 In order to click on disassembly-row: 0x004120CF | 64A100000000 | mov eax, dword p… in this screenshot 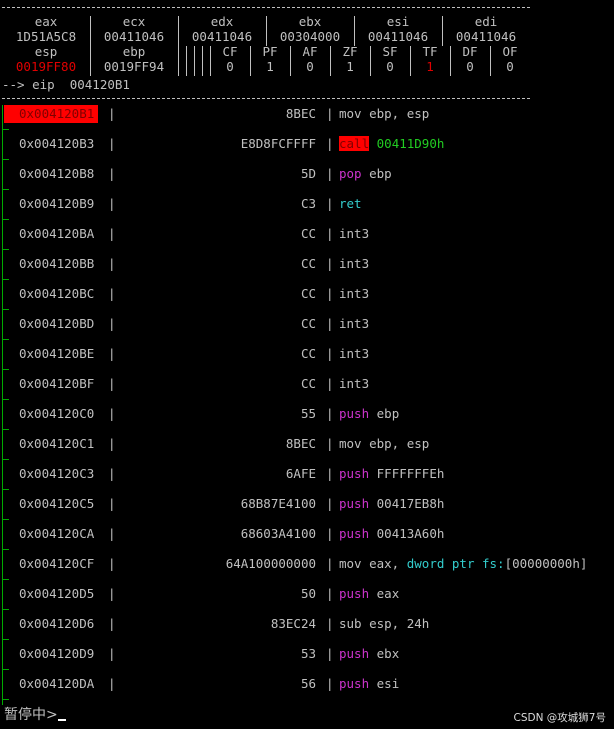, I will do `click(307, 570)`.